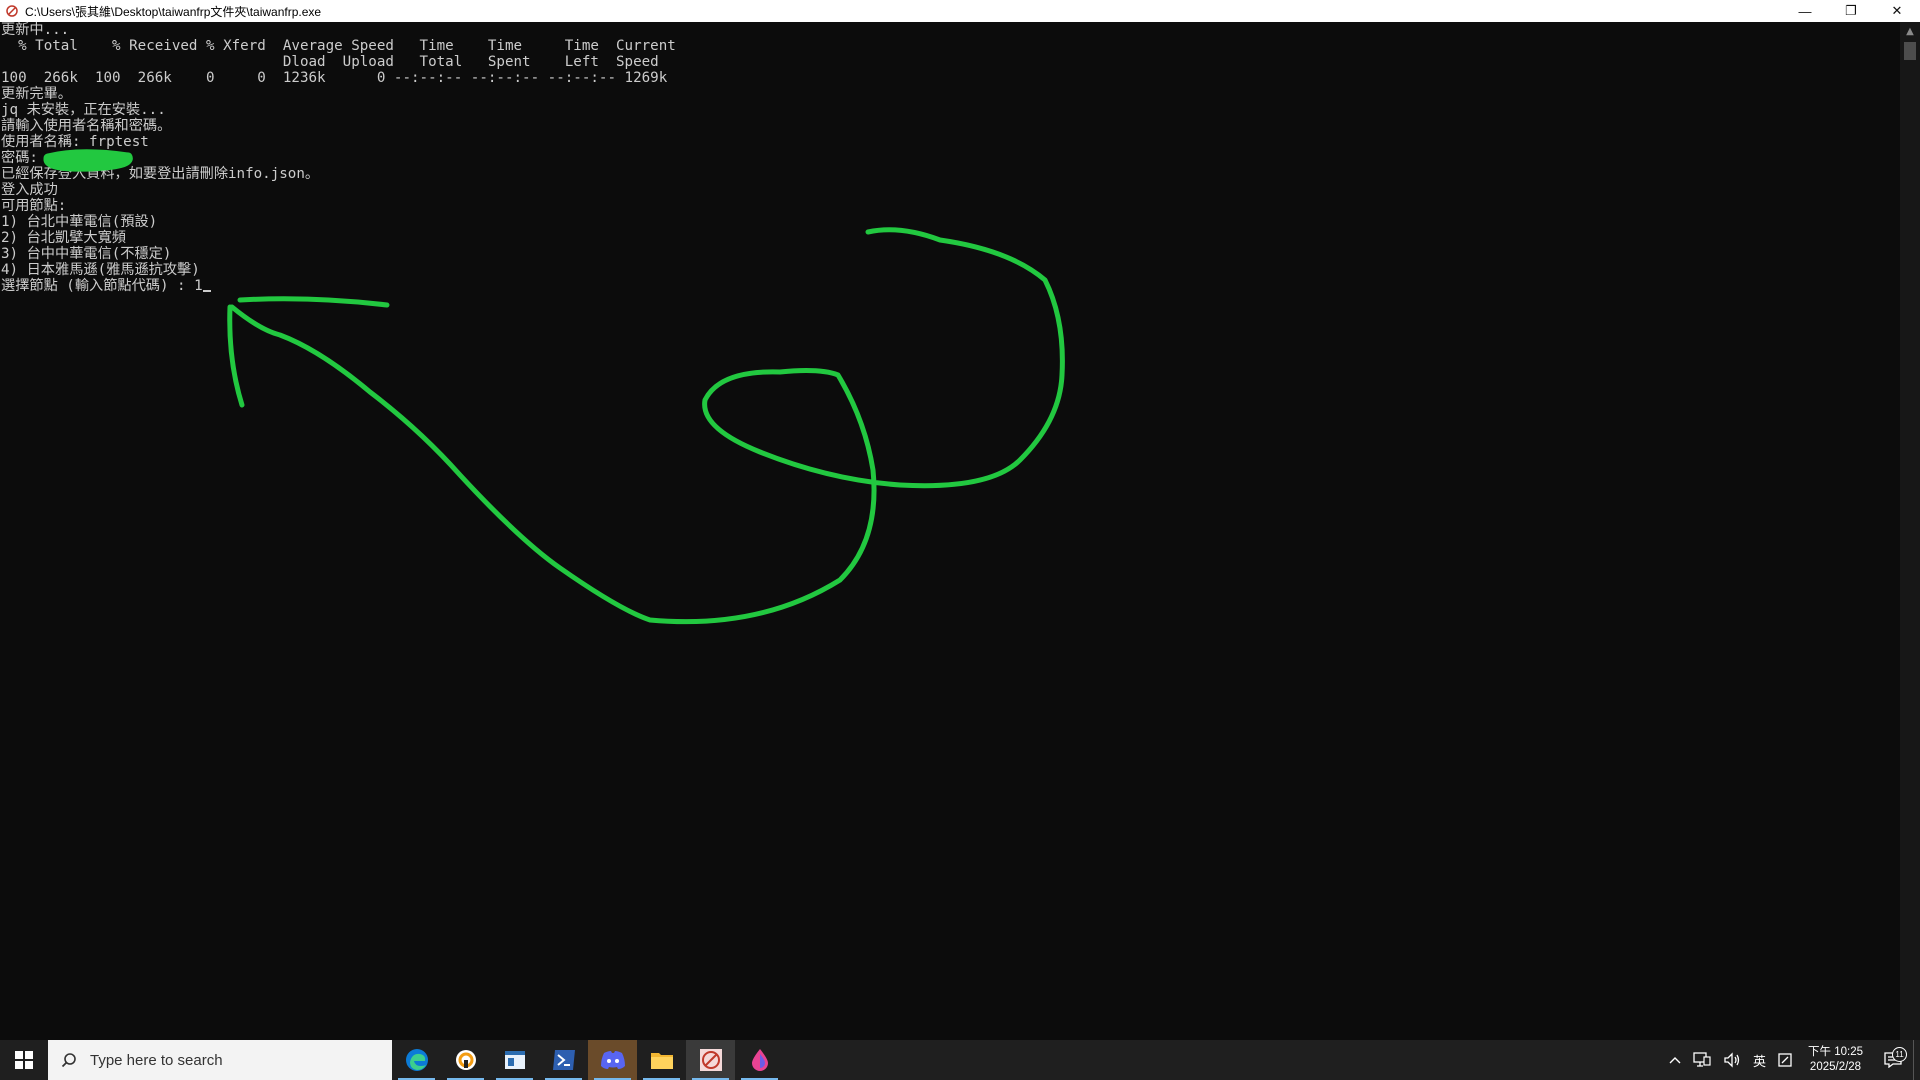 The image size is (1920, 1080). I want to click on system-tray: 英 下午 10:25 2025/2/28 11, so click(1791, 1060).